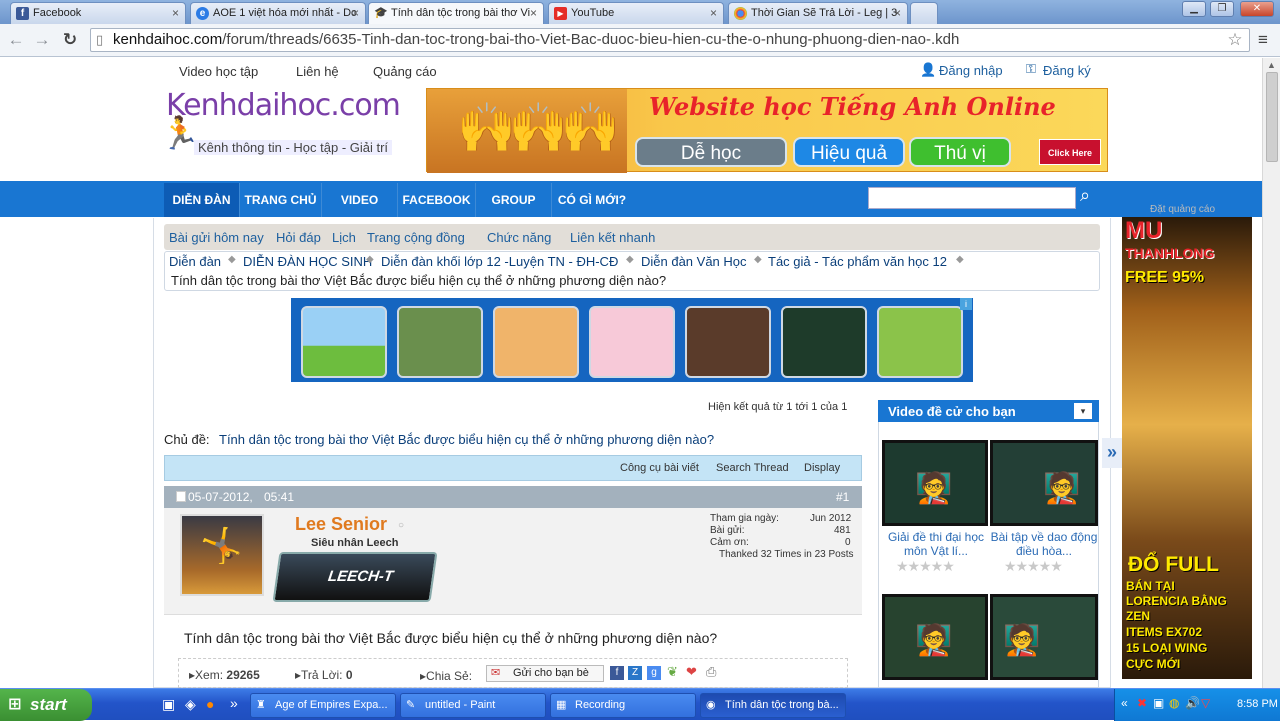 This screenshot has width=1280, height=721. What do you see at coordinates (1174, 703) in the screenshot?
I see `tray-icon: ◍` at bounding box center [1174, 703].